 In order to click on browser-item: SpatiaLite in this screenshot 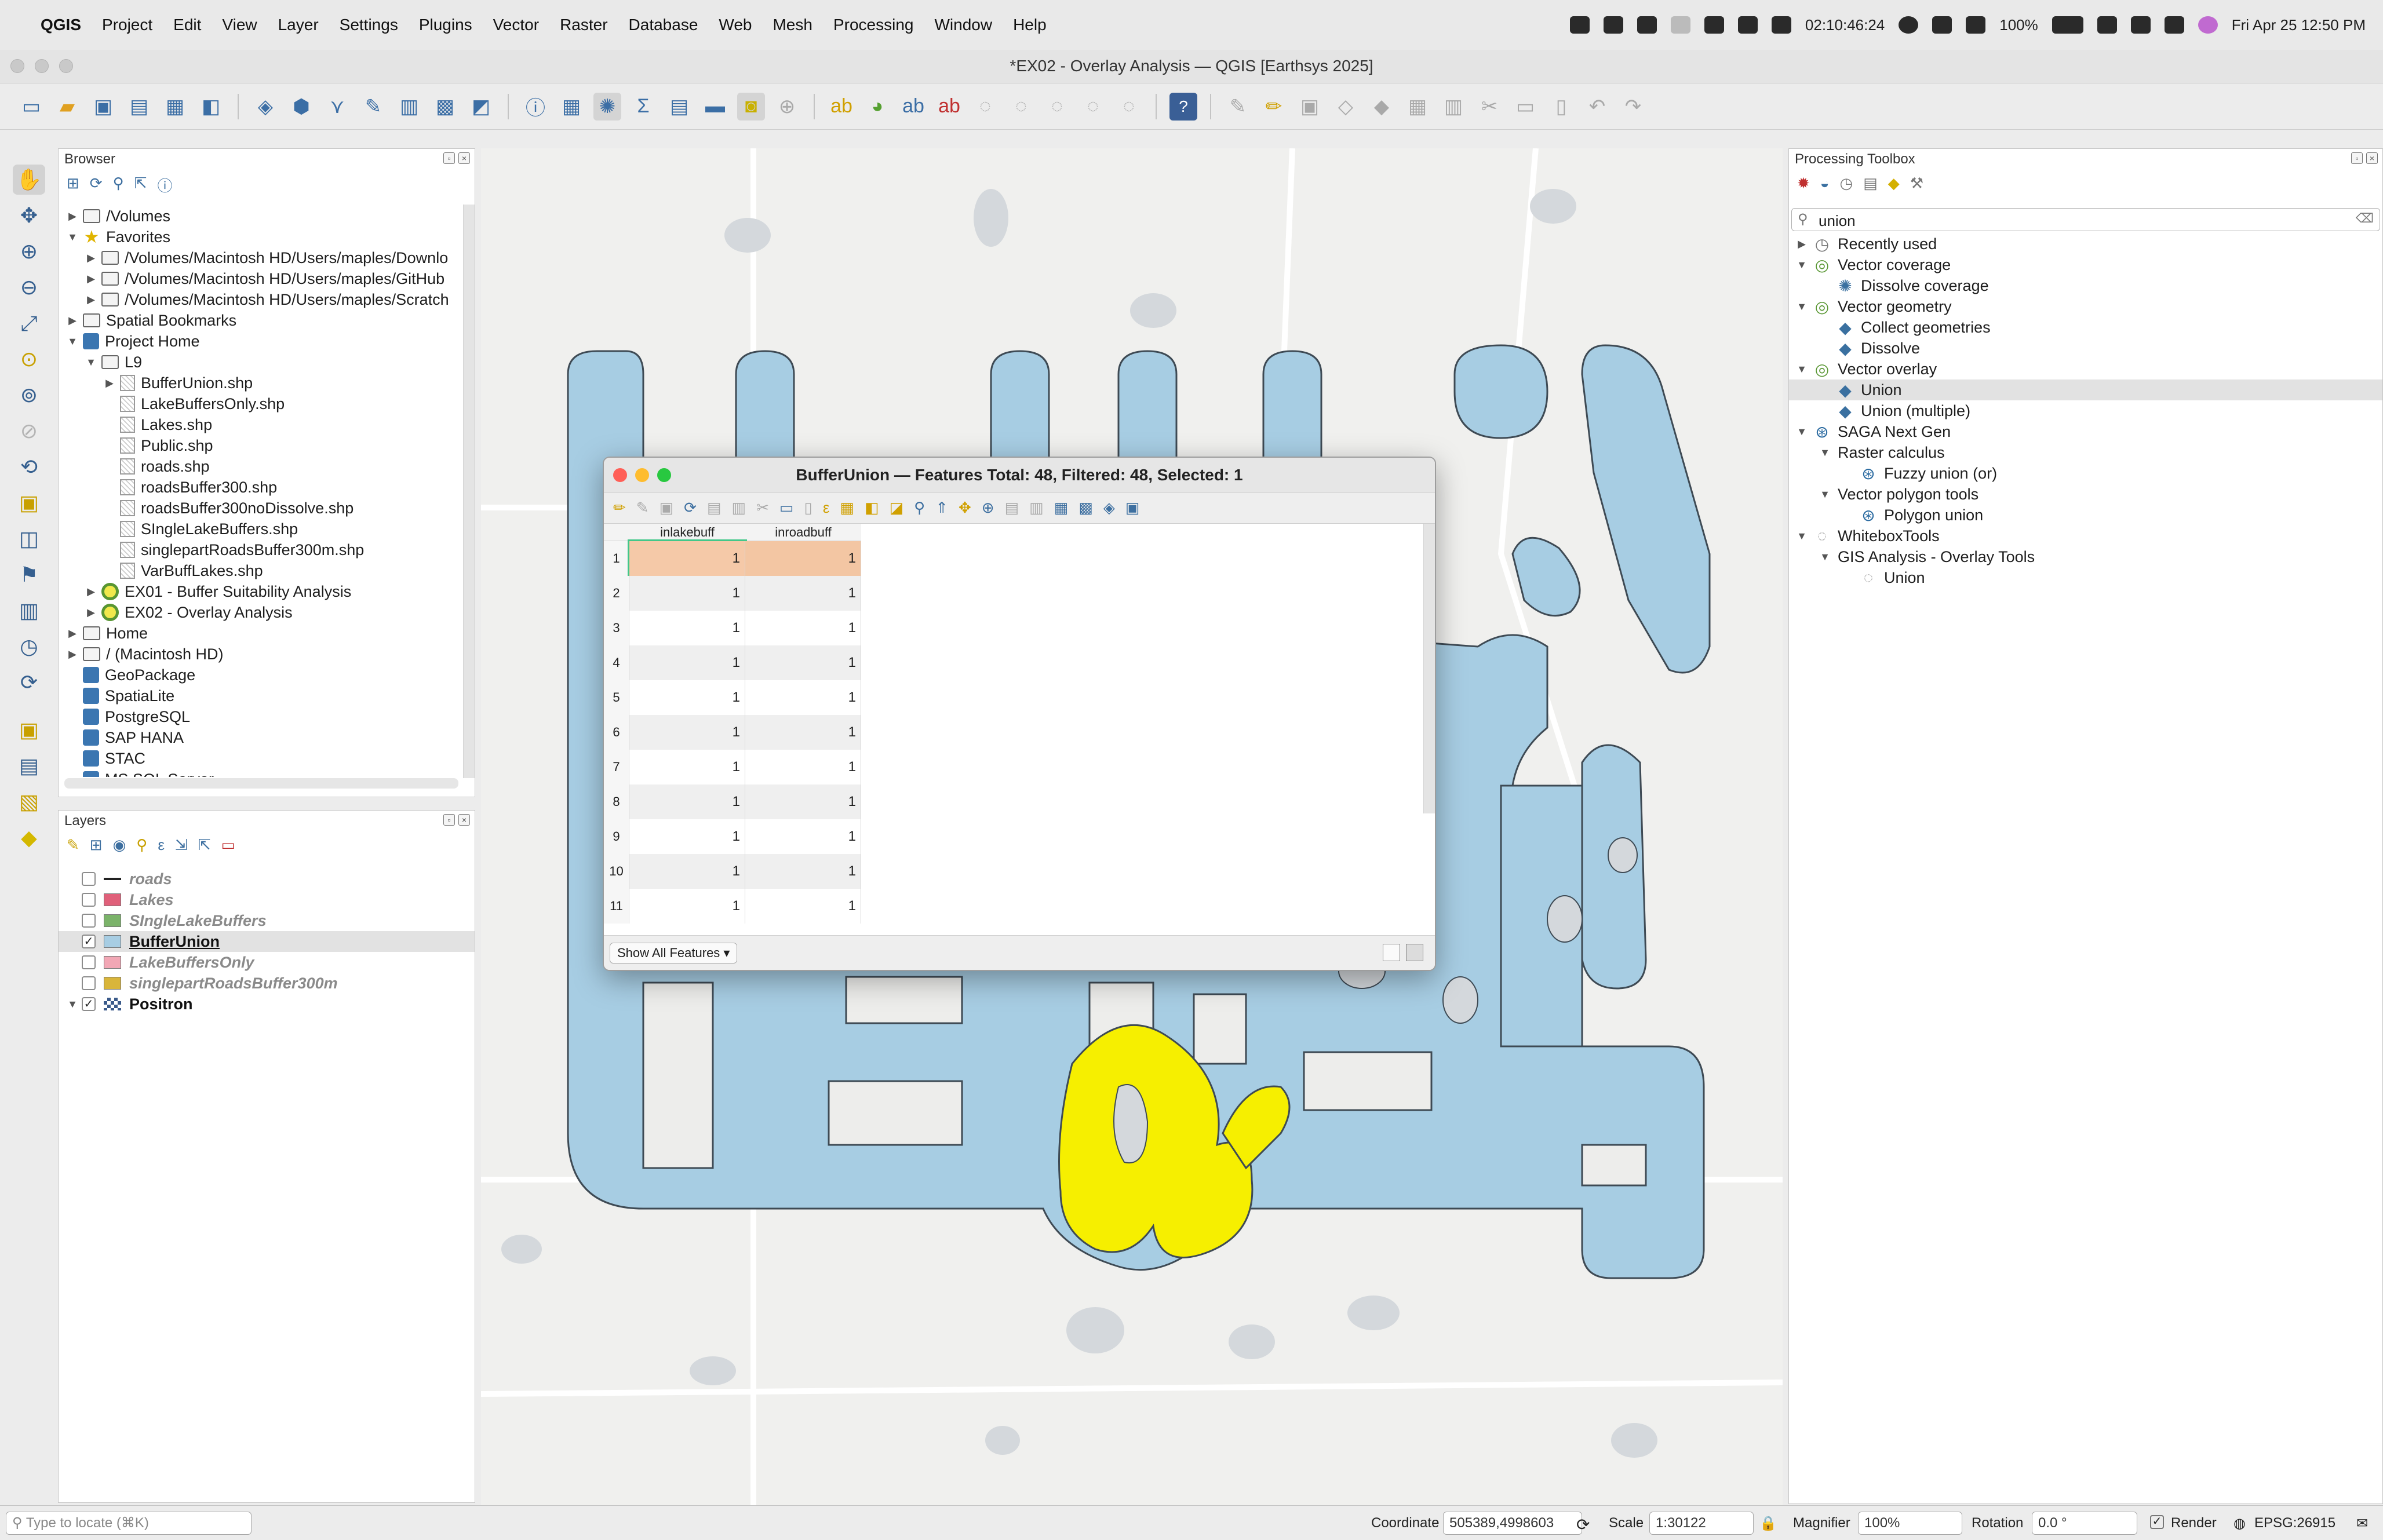, I will do `click(121, 695)`.